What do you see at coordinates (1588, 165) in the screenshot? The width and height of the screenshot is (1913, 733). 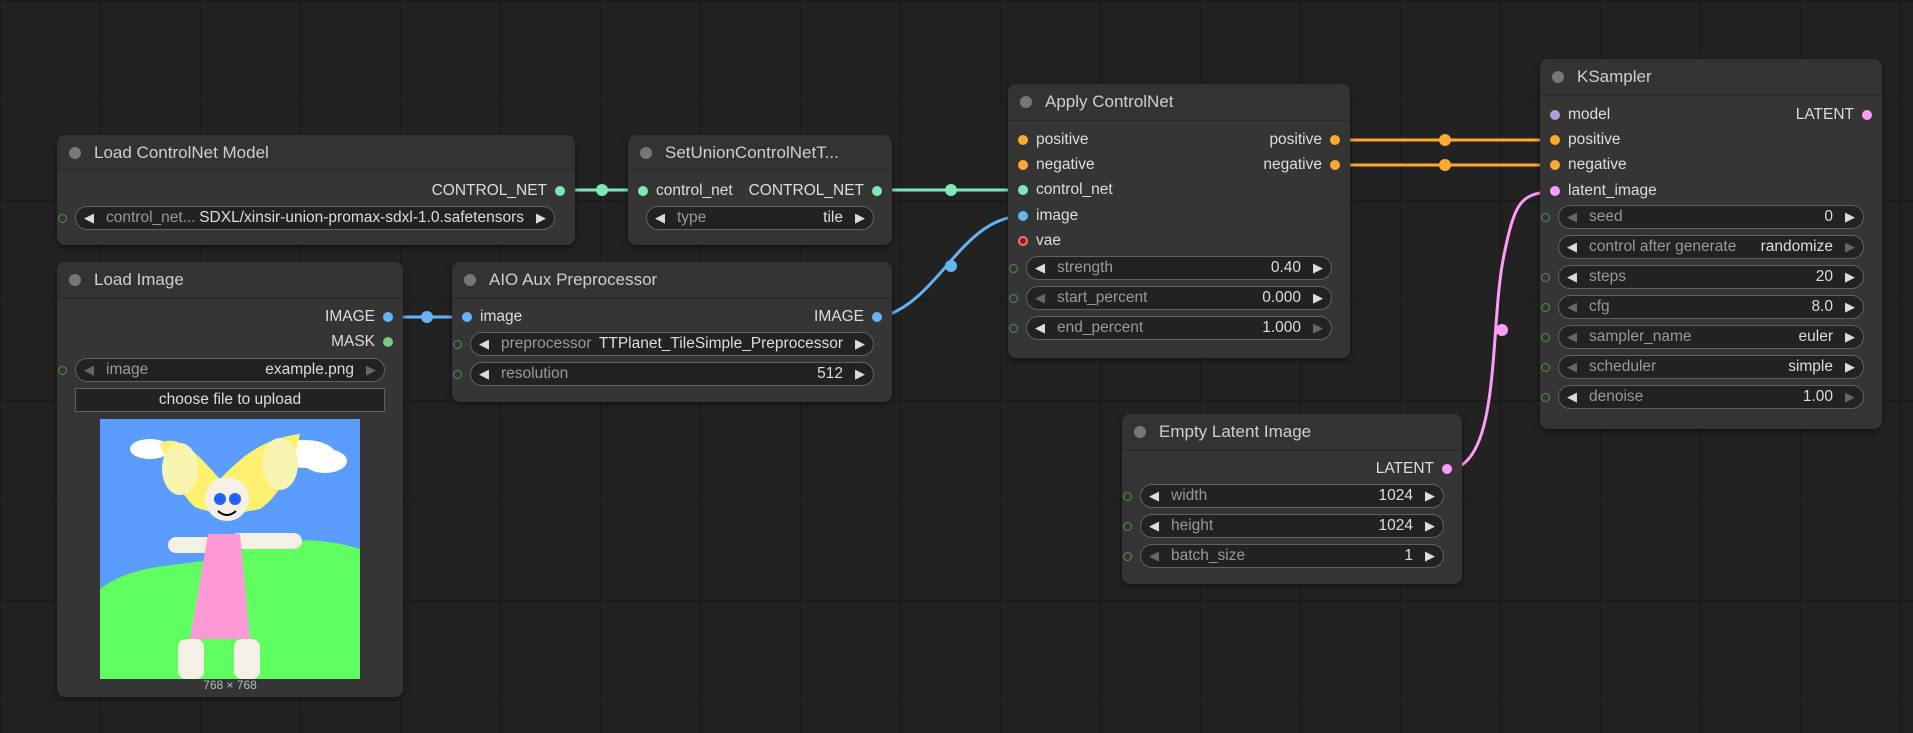 I see `input-negative: negative` at bounding box center [1588, 165].